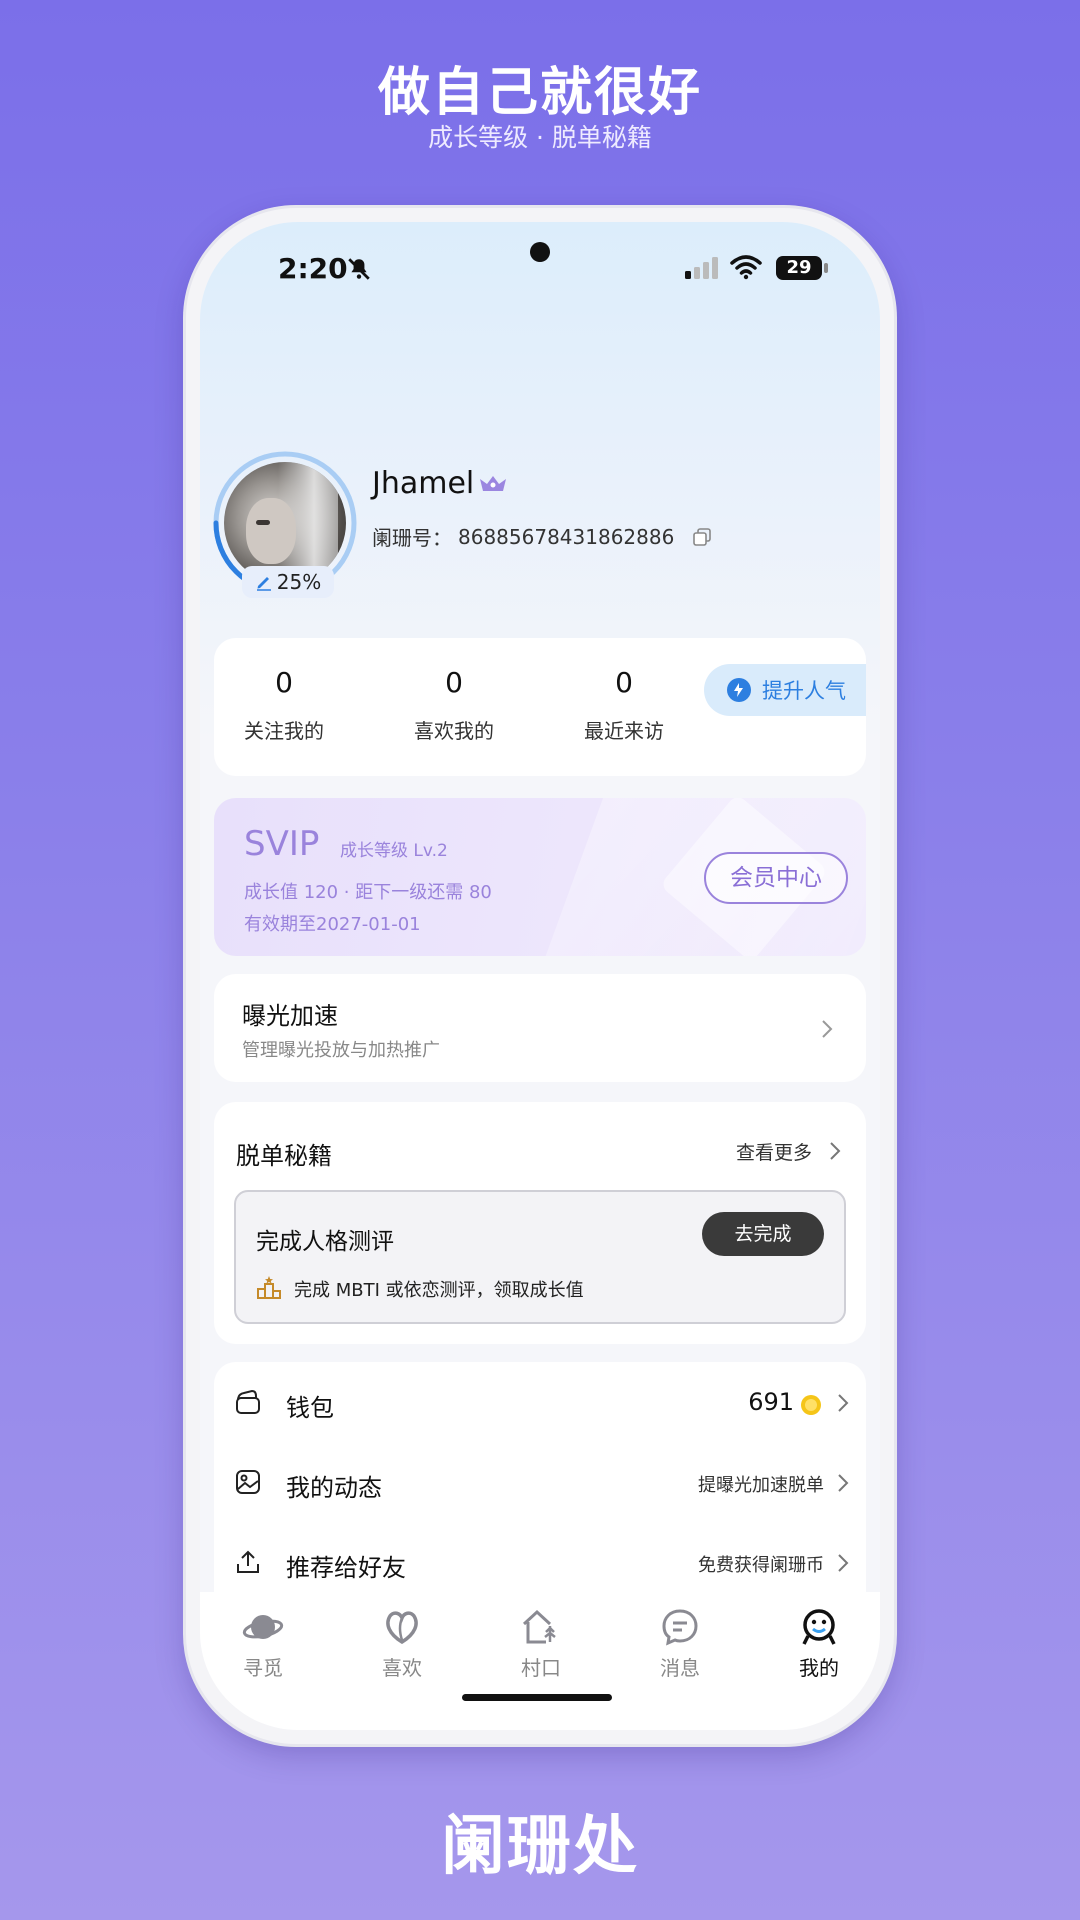  I want to click on brand-logo: 阑珊处, so click(540, 1847).